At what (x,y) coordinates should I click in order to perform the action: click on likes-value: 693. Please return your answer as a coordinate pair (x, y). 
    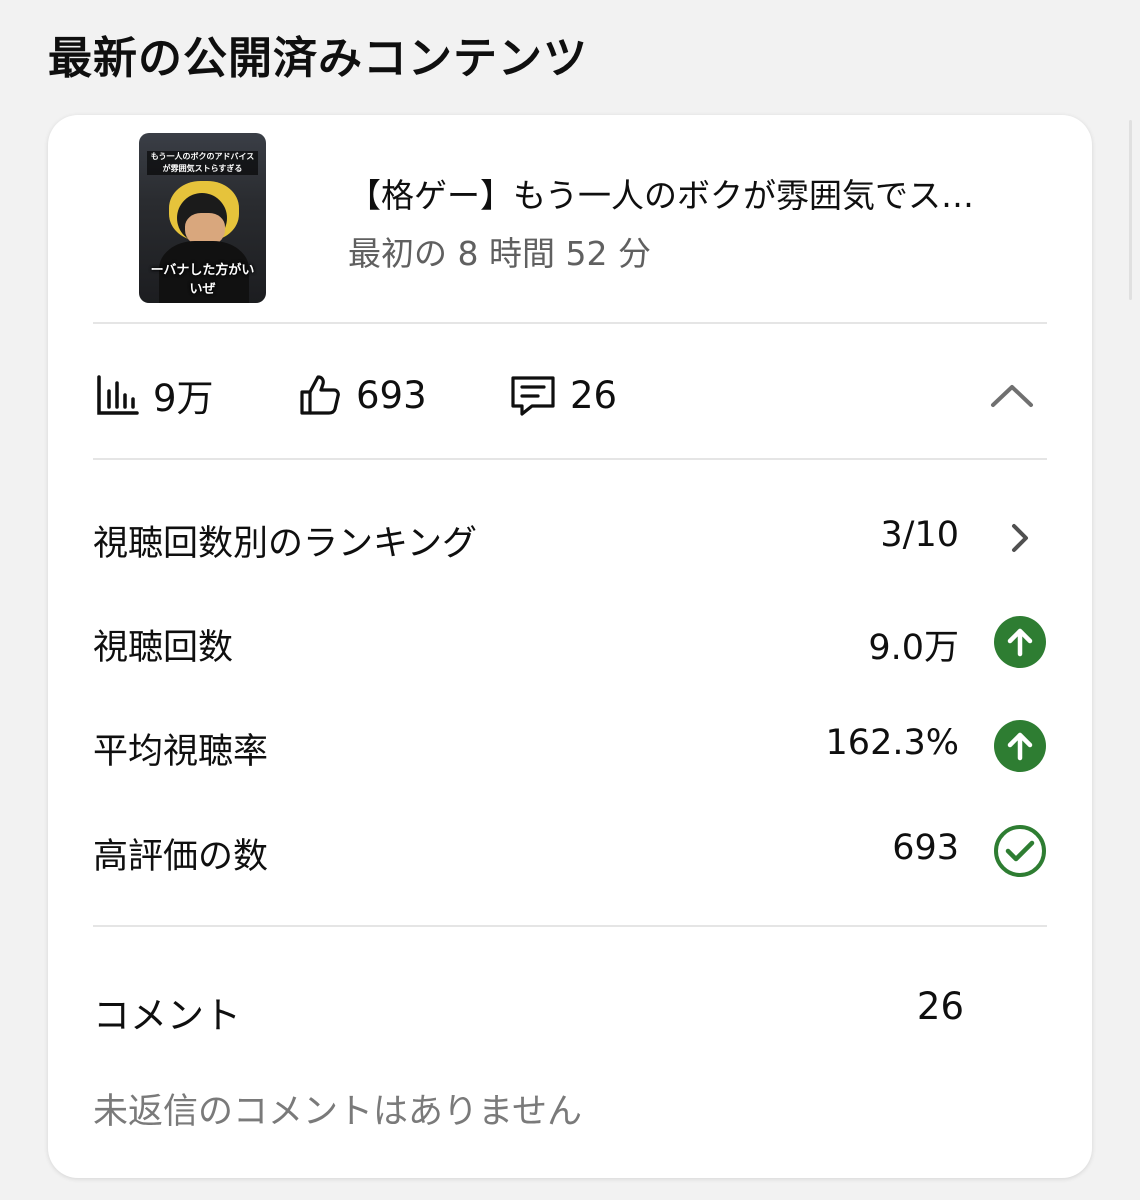
    Looking at the image, I should click on (391, 395).